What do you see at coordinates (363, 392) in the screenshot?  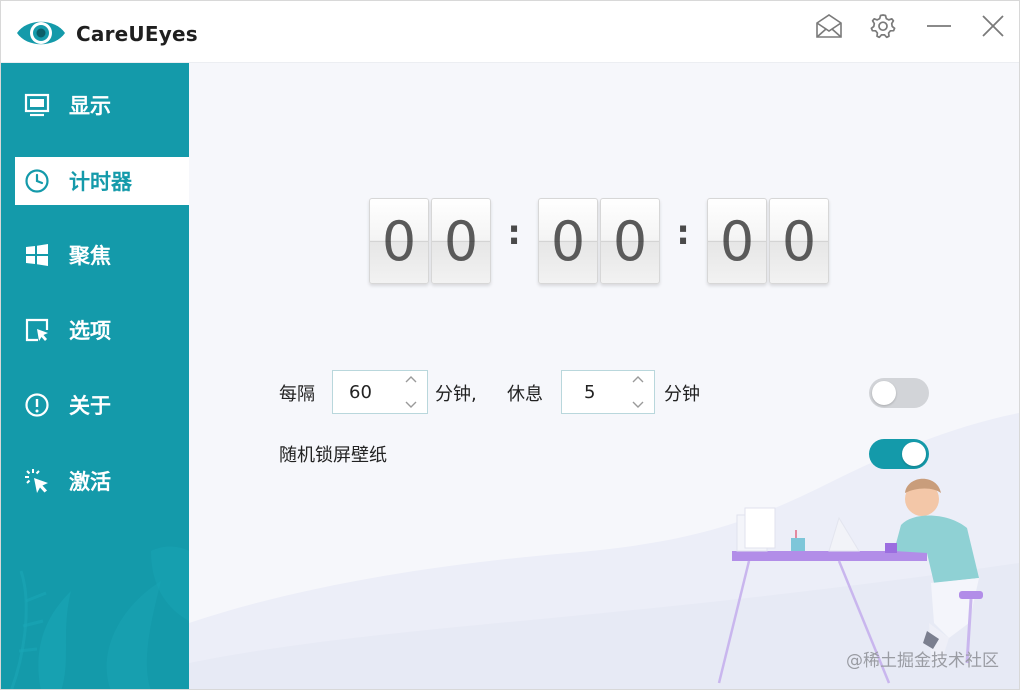 I see `interval-input` at bounding box center [363, 392].